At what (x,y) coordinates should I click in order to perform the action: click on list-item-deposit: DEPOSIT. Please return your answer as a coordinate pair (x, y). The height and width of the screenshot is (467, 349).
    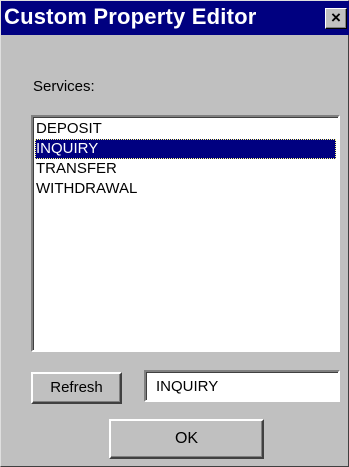
    Looking at the image, I should click on (185, 129).